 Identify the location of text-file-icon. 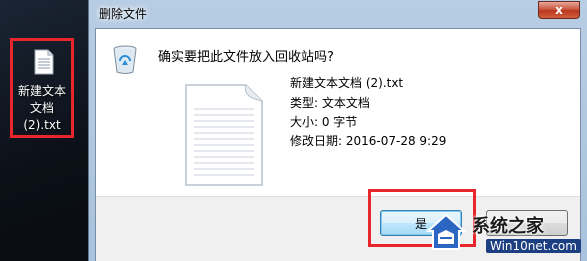
(44, 62).